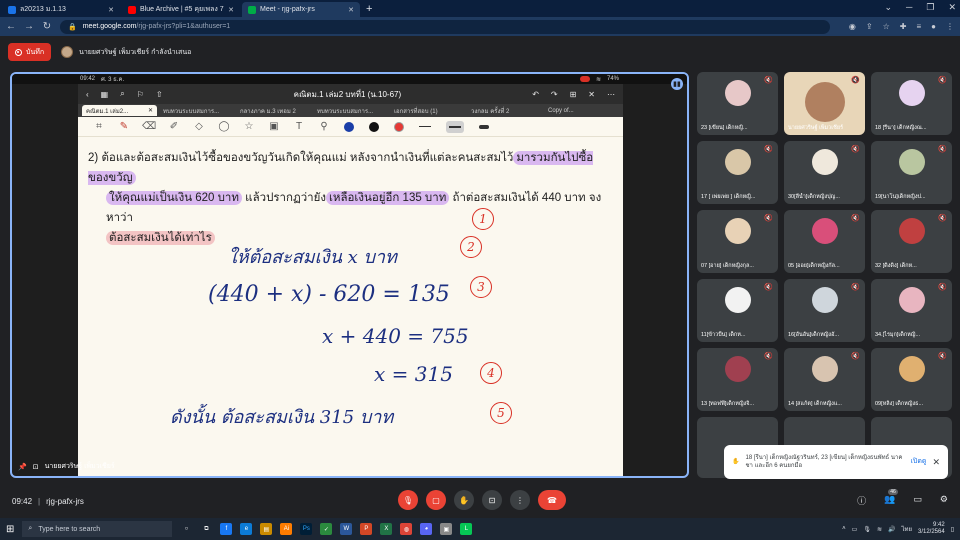 The width and height of the screenshot is (960, 540). I want to click on new-tab-button: +, so click(369, 9).